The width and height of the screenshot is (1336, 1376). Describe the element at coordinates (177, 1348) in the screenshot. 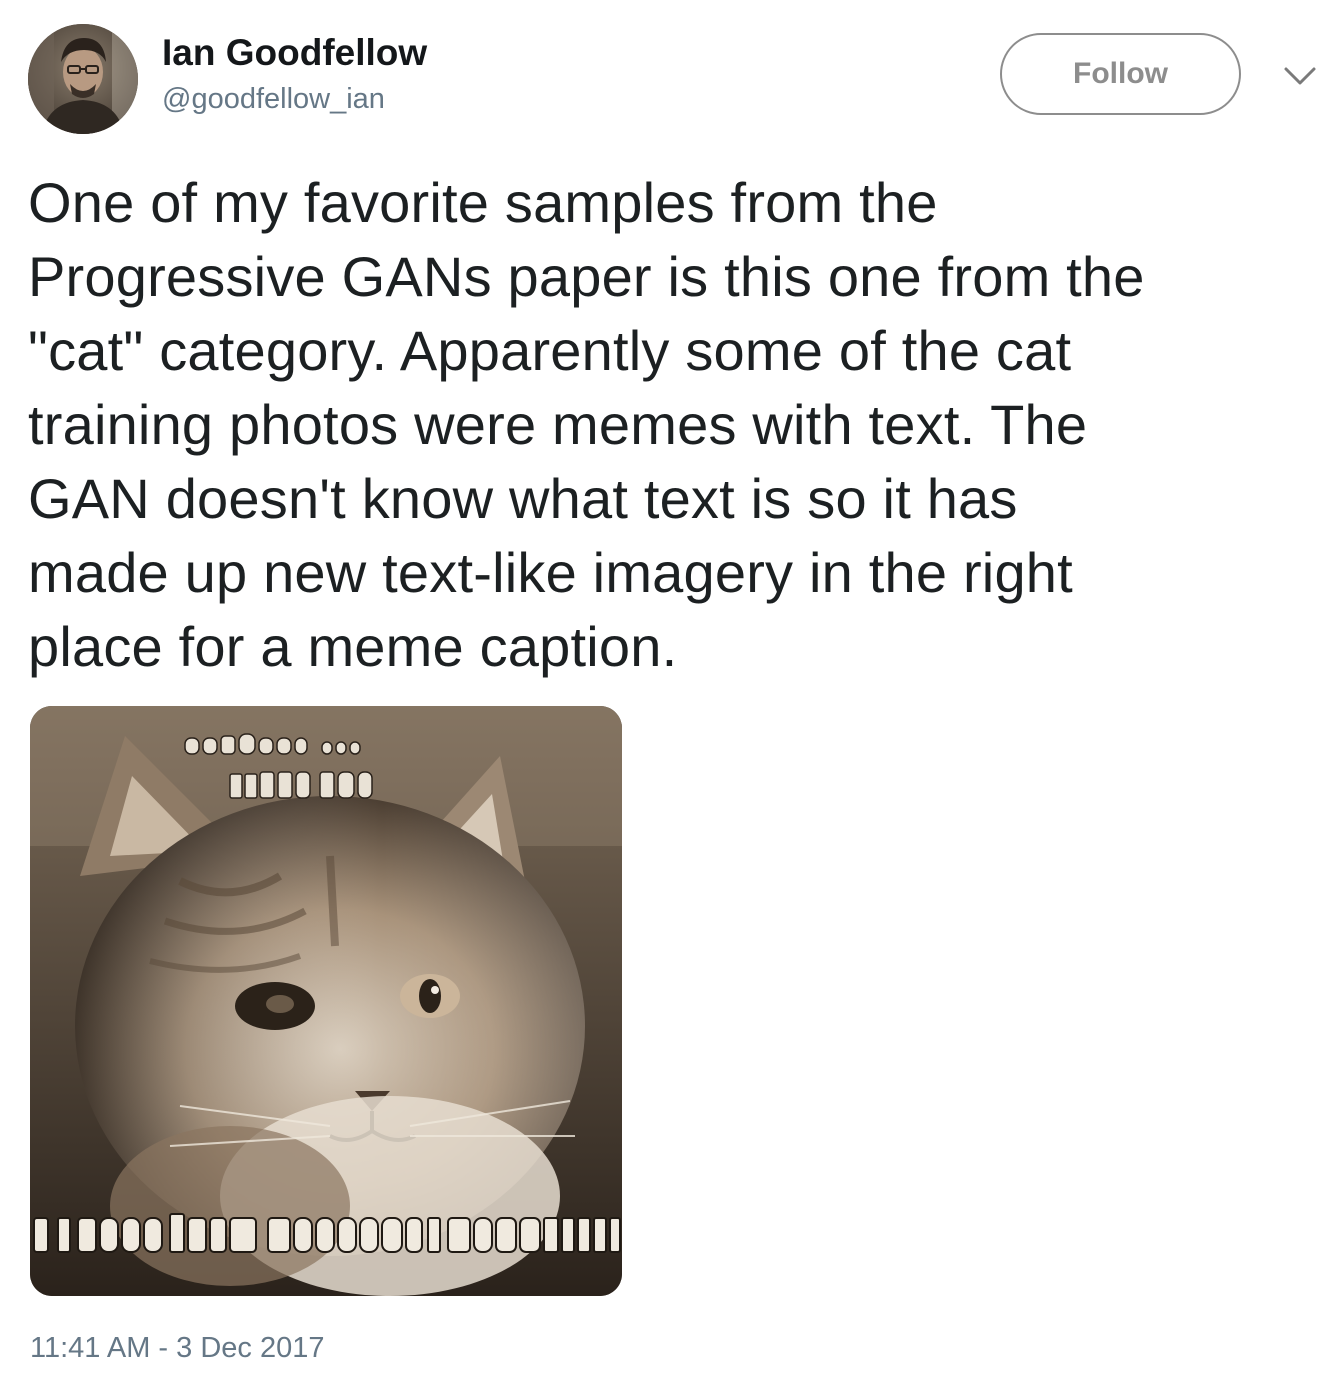

I see `tweet-timestamp: 11:41 AM - 3 Dec 2017` at that location.